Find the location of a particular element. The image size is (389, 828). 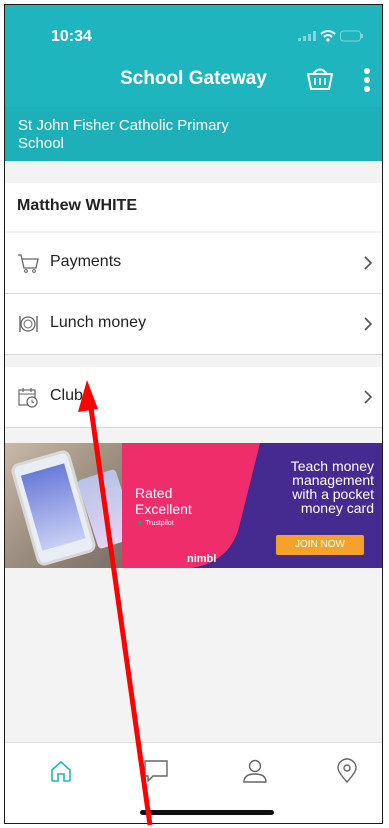

rated-line2: Excellent is located at coordinates (163, 509).